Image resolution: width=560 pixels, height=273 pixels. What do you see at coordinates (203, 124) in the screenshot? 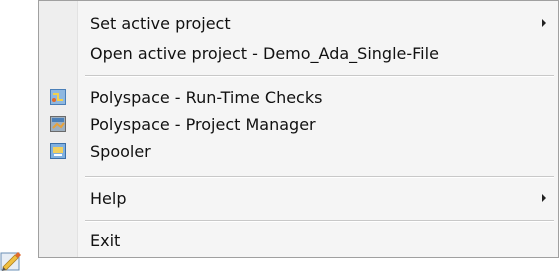
I see `menu-item-label: Polyspace - Project Manager` at bounding box center [203, 124].